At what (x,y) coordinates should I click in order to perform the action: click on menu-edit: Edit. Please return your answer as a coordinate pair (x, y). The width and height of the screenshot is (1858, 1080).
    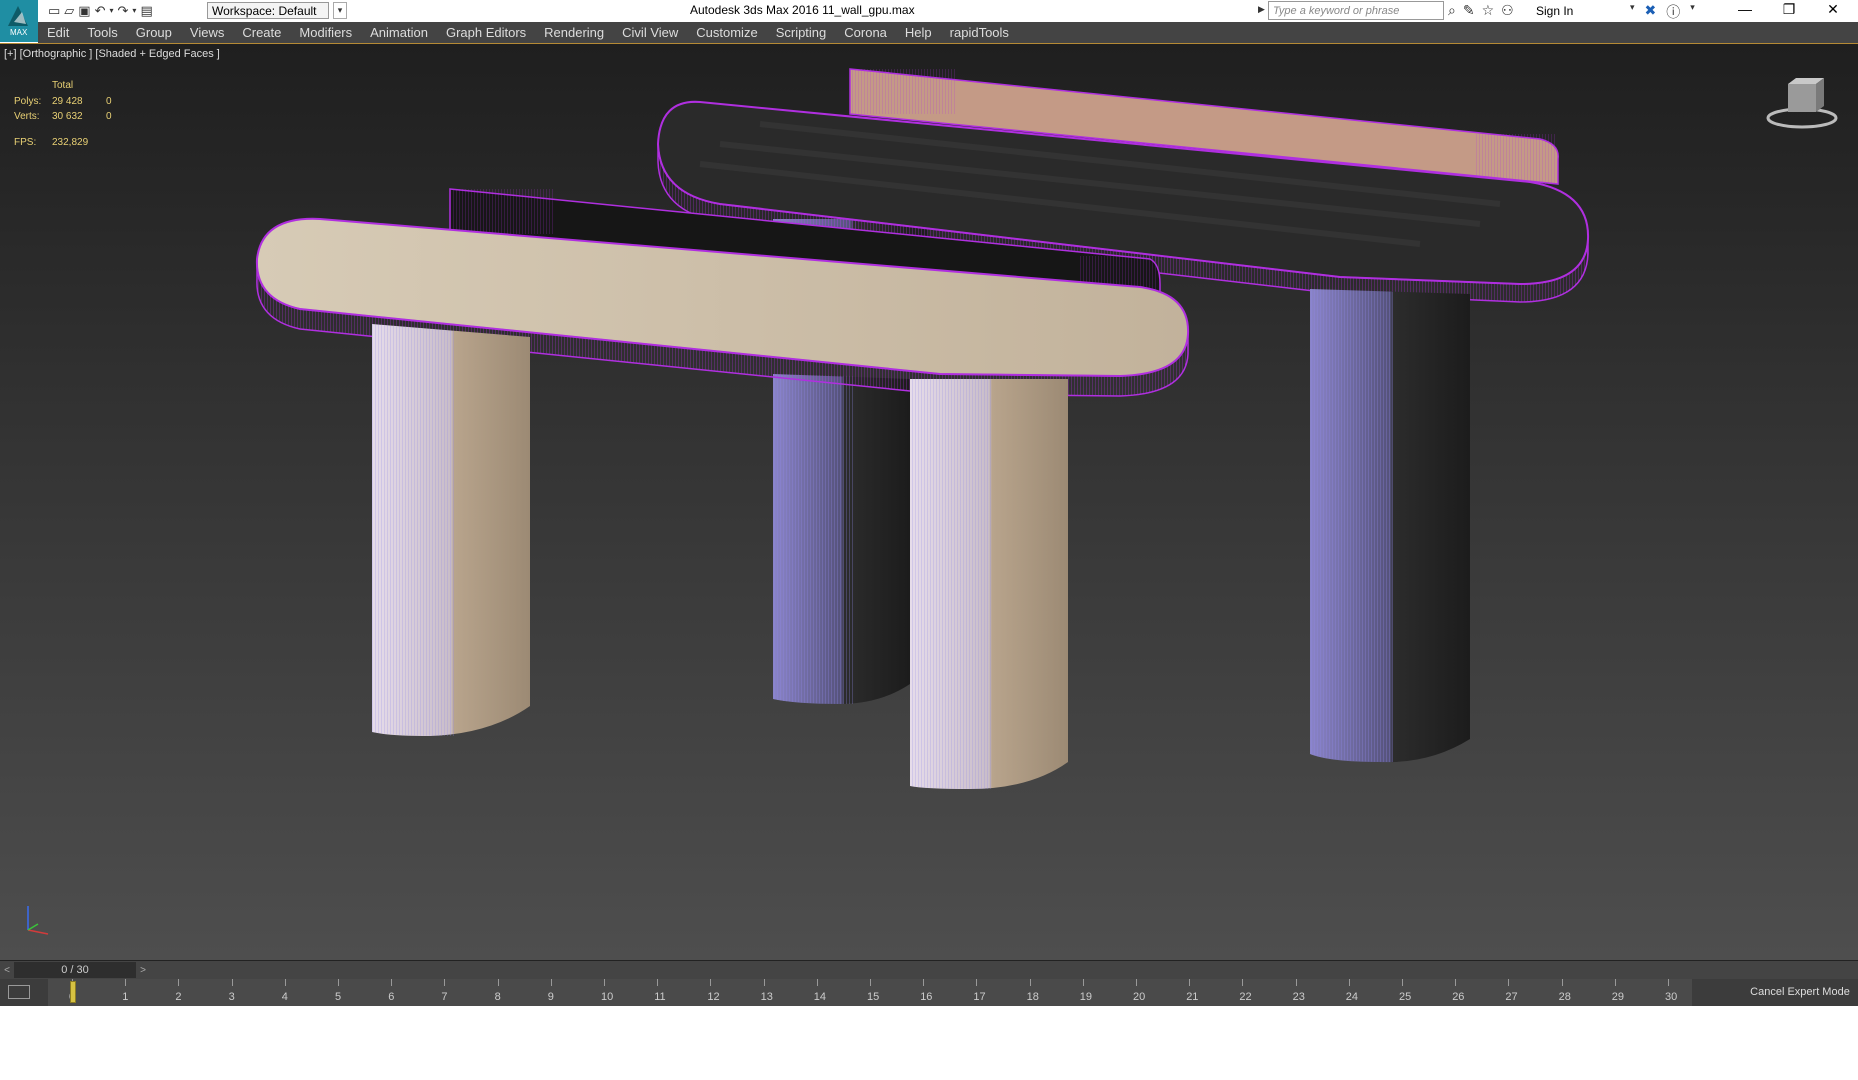
    Looking at the image, I should click on (58, 32).